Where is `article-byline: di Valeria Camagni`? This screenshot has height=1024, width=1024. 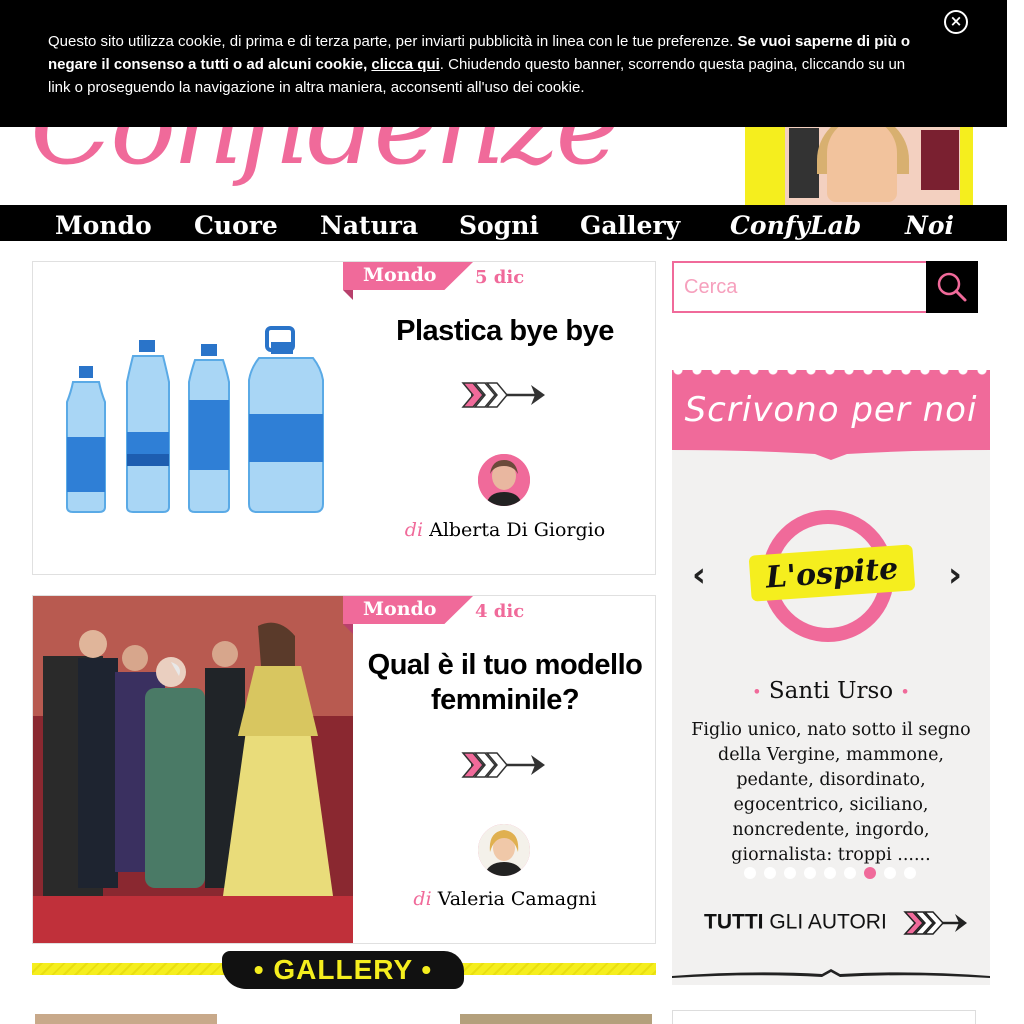 article-byline: di Valeria Camagni is located at coordinates (505, 899).